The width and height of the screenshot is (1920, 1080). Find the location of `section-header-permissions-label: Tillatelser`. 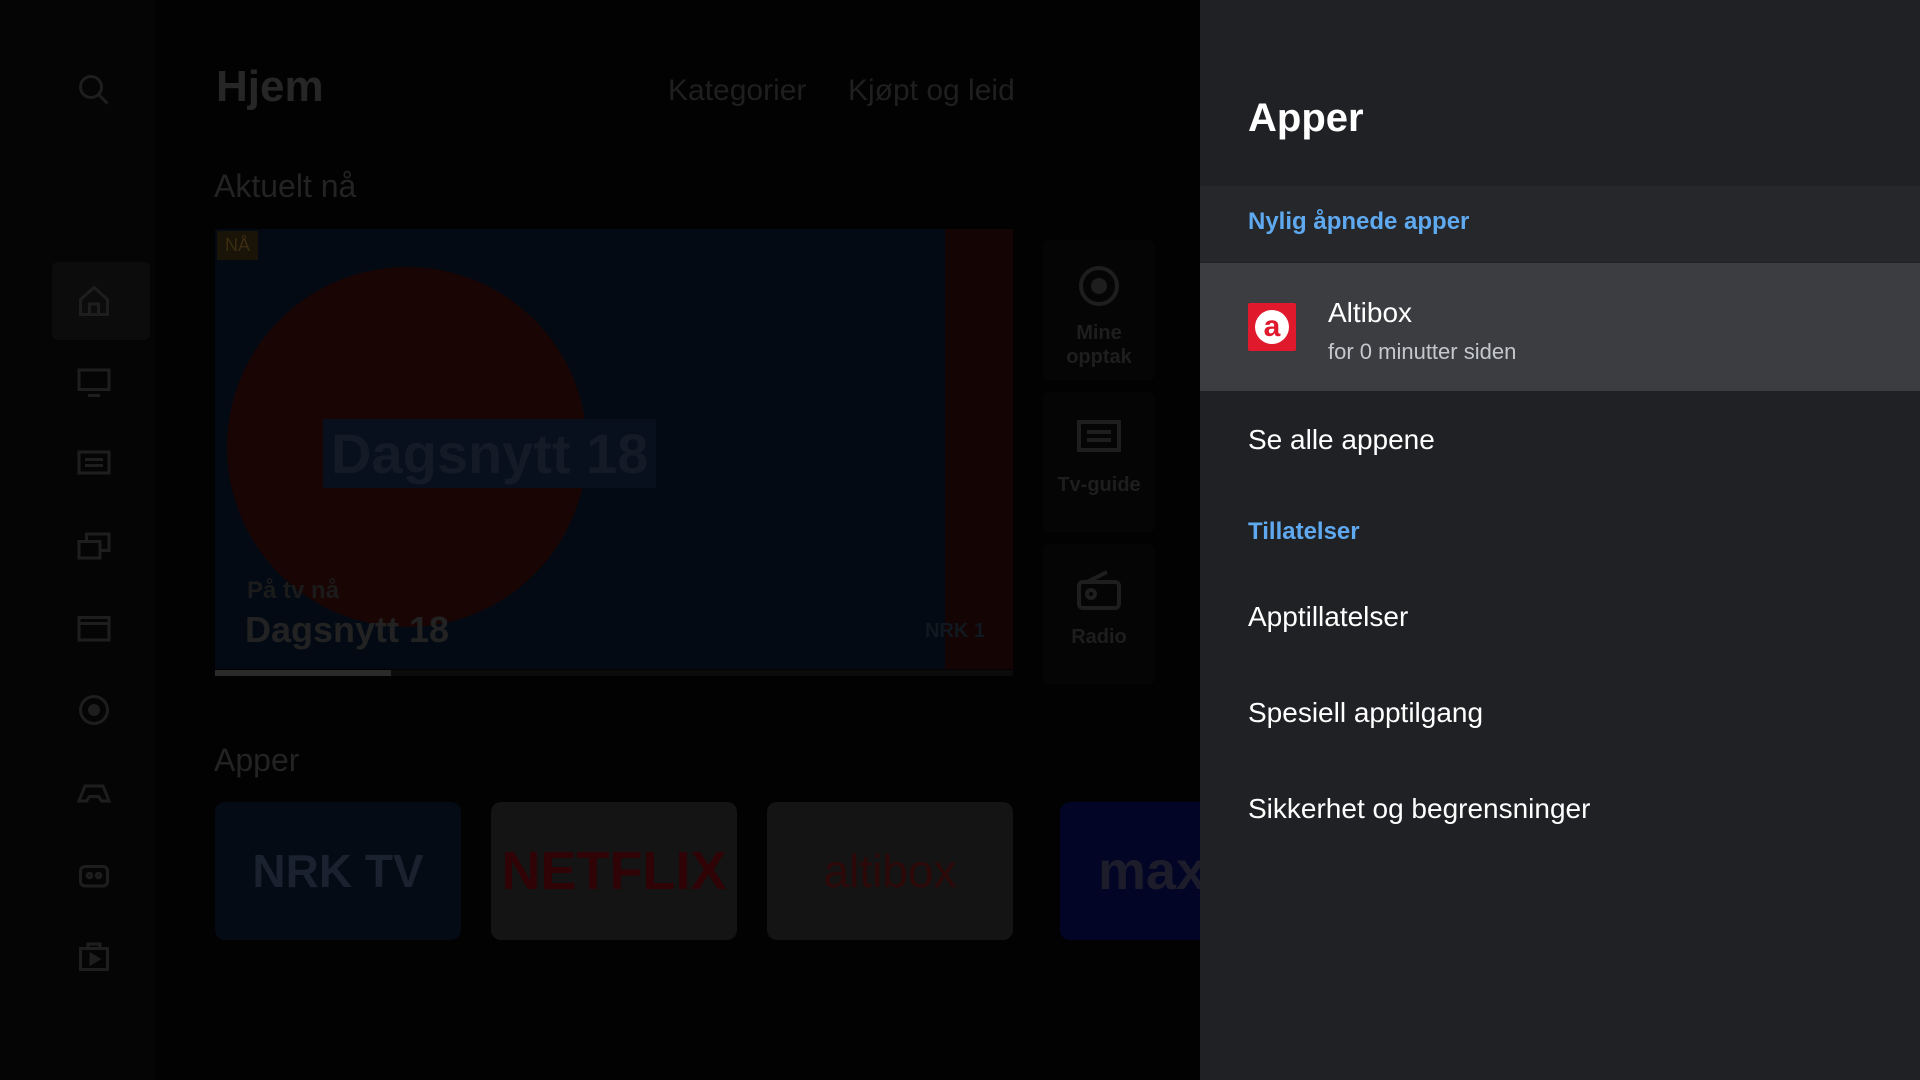

section-header-permissions-label: Tillatelser is located at coordinates (1304, 531).